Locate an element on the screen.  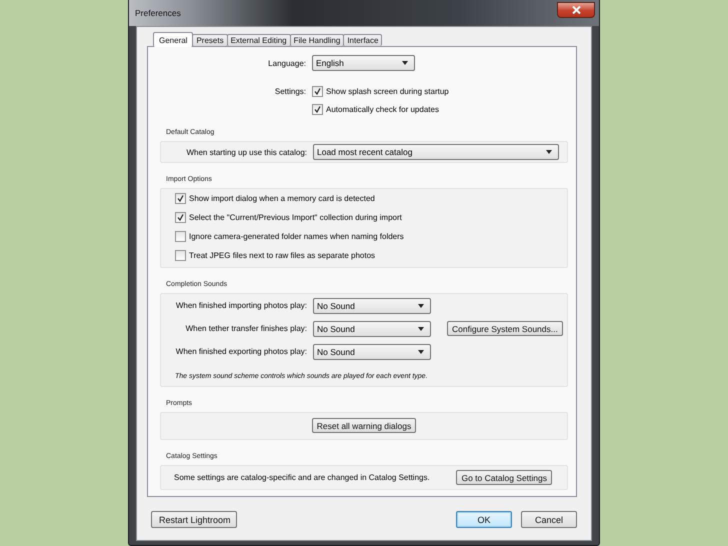
checkbox-label: Treat JPEG files next to raw files as separate photos is located at coordinates (282, 255).